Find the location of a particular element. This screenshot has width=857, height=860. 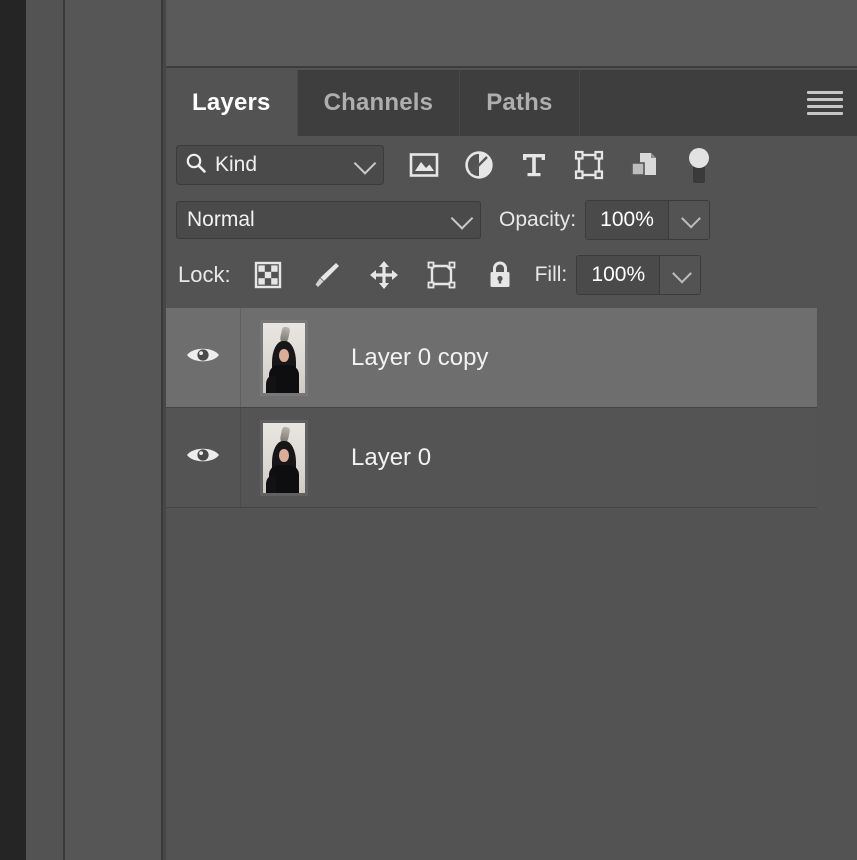

tab-channels: Channels is located at coordinates (379, 103).